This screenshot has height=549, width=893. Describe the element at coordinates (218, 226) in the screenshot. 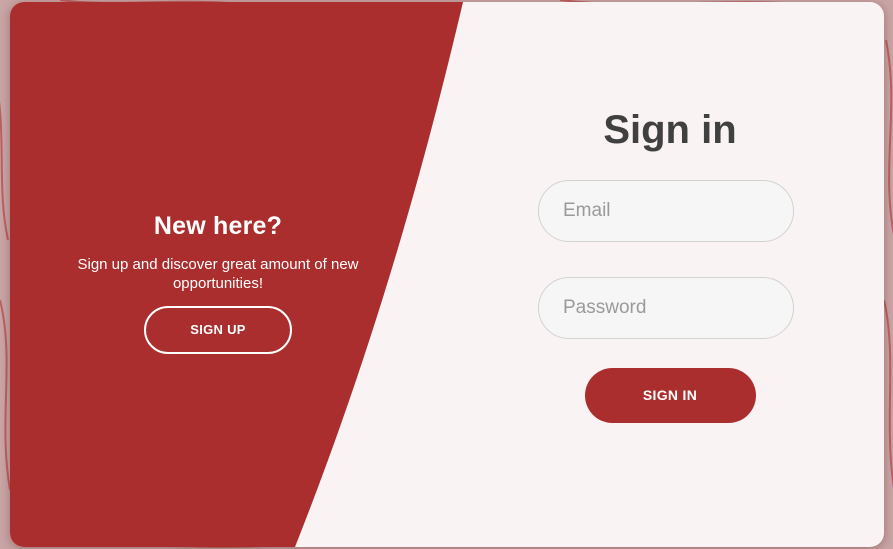

I see `signup-title: New here?` at that location.